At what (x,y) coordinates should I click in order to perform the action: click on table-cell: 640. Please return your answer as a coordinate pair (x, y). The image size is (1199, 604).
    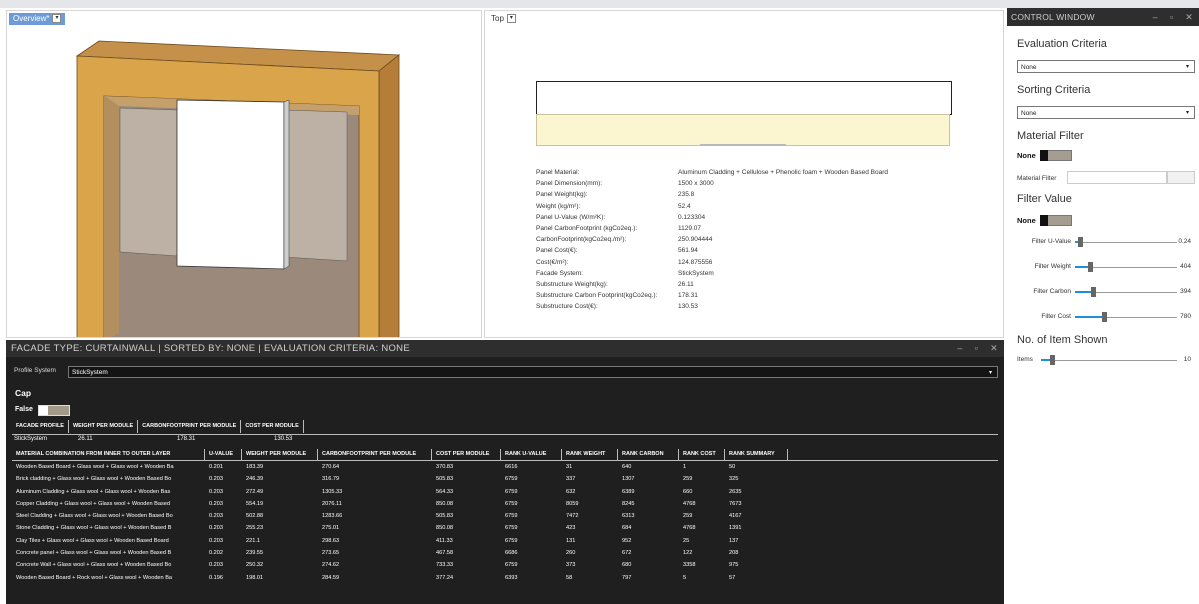
    Looking at the image, I should click on (627, 467).